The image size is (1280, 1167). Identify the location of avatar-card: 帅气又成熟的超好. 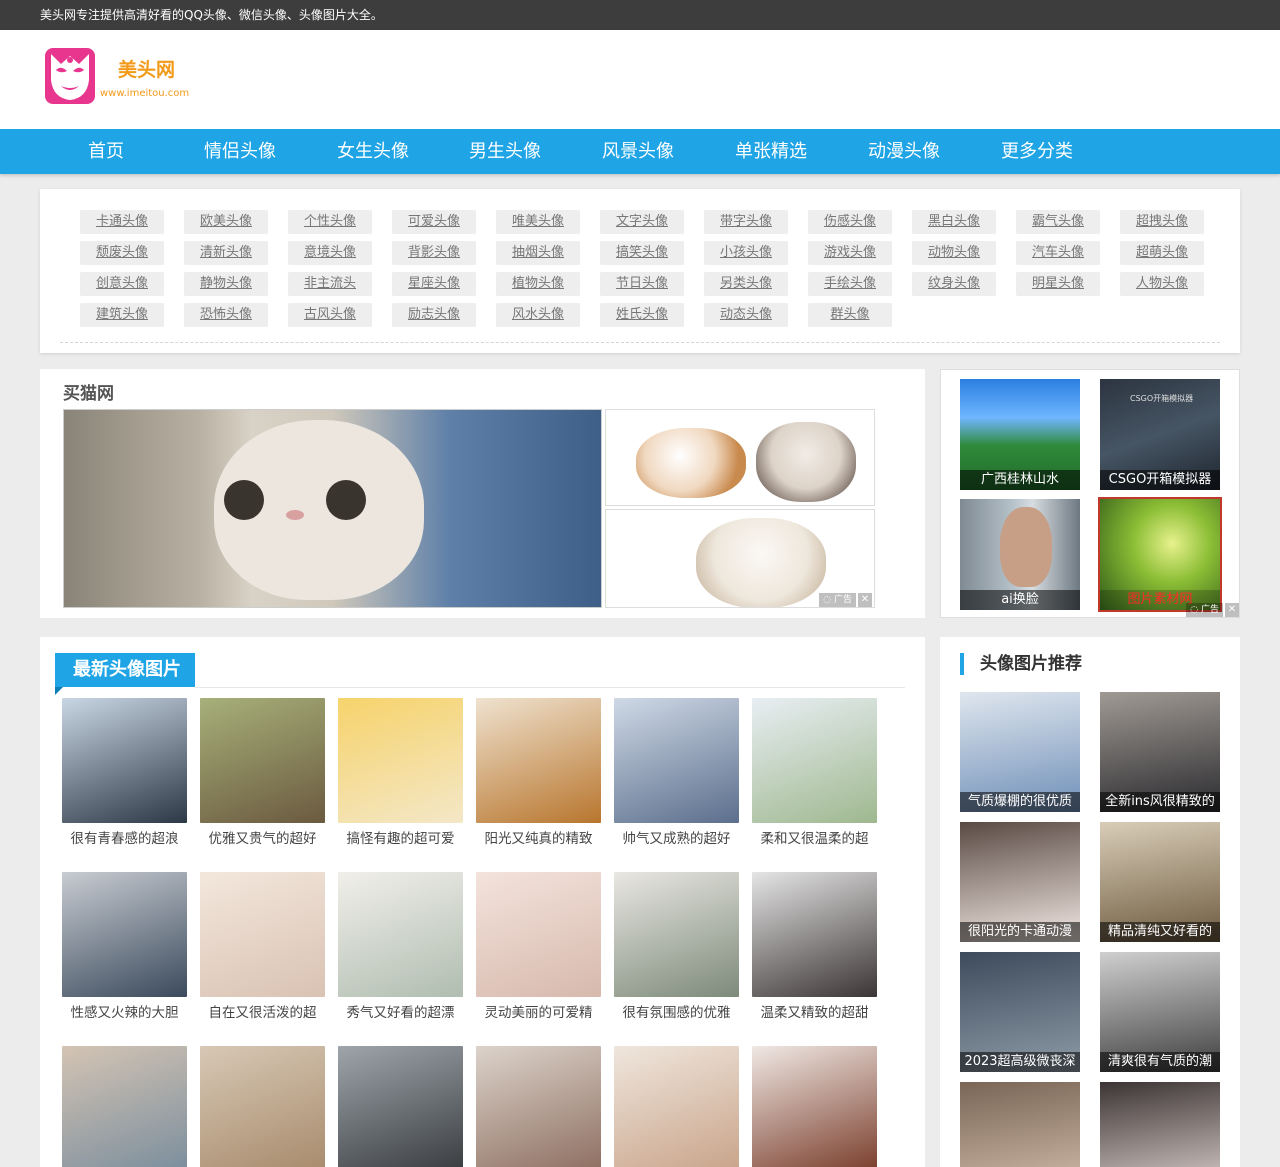
(676, 773).